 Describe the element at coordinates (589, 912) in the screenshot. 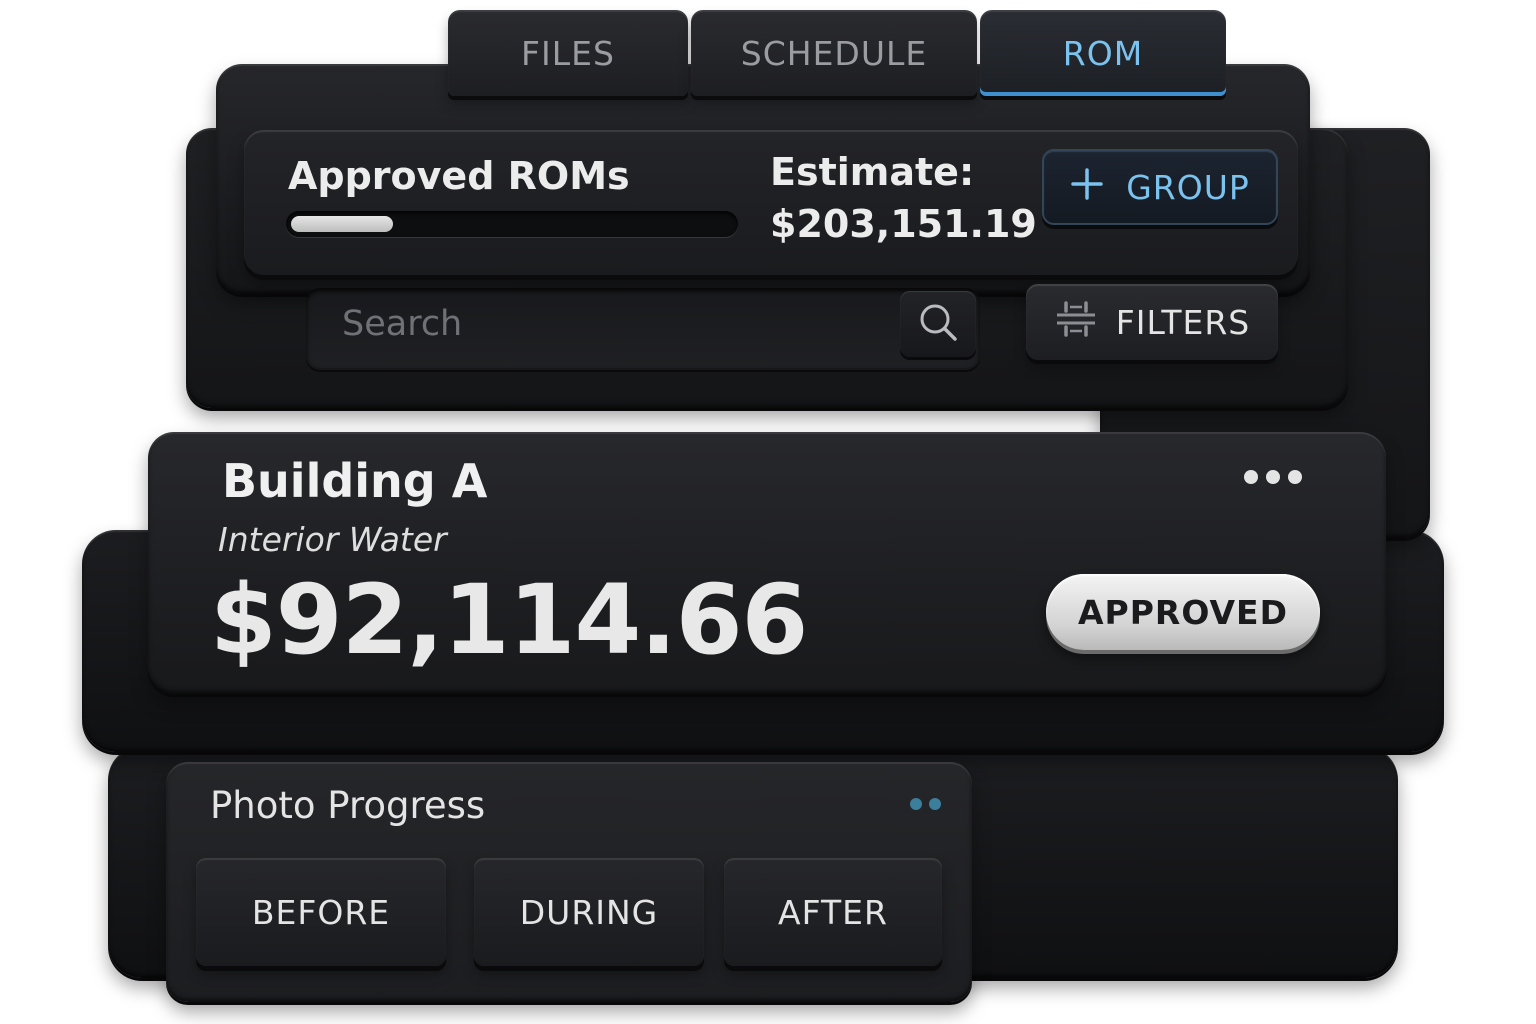

I see `during-button: DURING` at that location.